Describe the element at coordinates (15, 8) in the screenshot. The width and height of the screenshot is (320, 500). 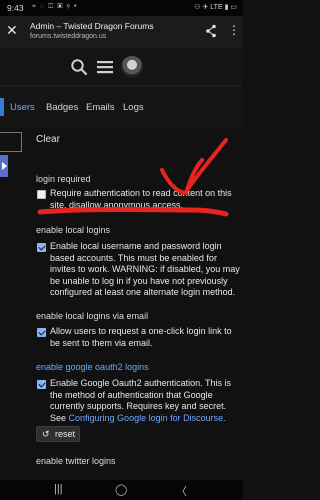
I see `clock: 9:43` at that location.